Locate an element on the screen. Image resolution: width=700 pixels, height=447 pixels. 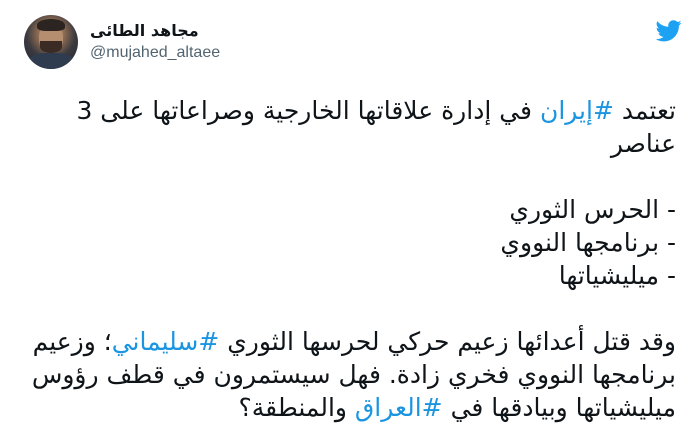
avatar is located at coordinates (51, 42).